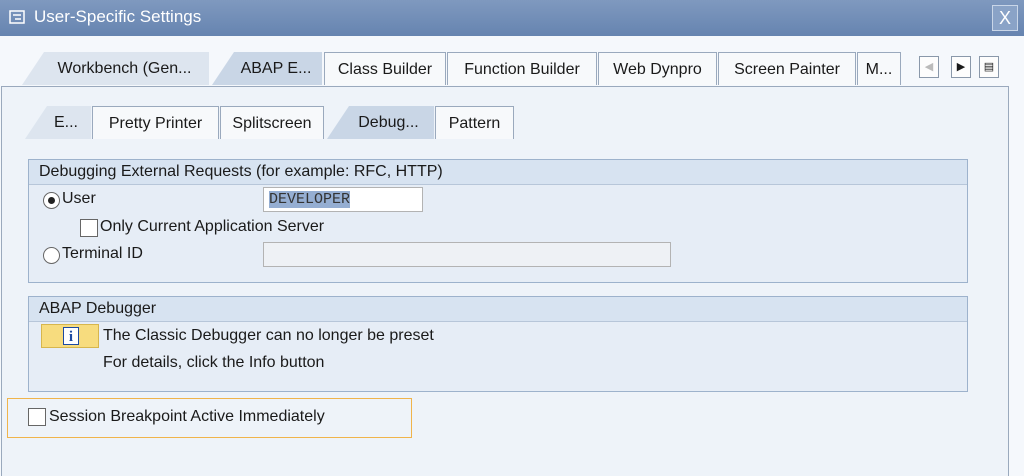  I want to click on session-breakpoint-label: Session Breakpoint Active Immediately, so click(187, 416).